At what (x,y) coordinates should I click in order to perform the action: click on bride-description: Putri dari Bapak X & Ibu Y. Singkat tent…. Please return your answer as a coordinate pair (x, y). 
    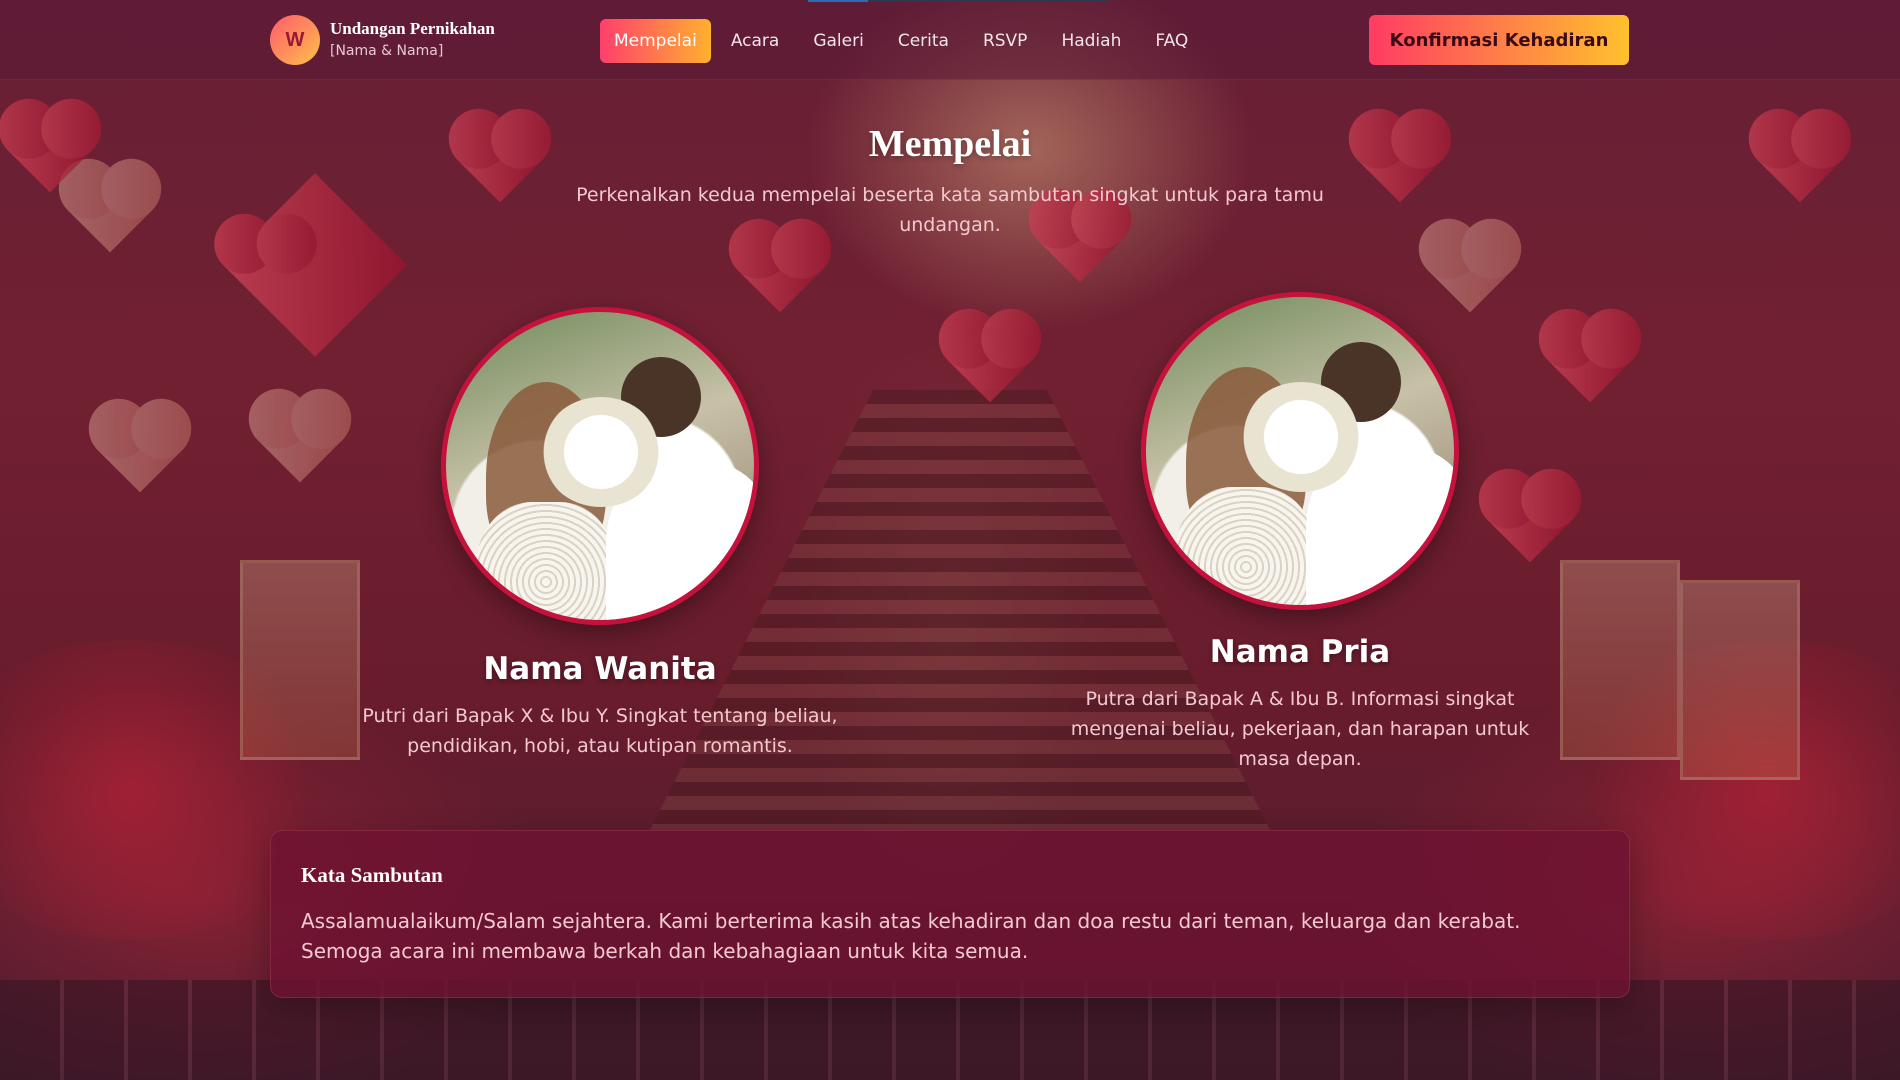
    Looking at the image, I should click on (600, 731).